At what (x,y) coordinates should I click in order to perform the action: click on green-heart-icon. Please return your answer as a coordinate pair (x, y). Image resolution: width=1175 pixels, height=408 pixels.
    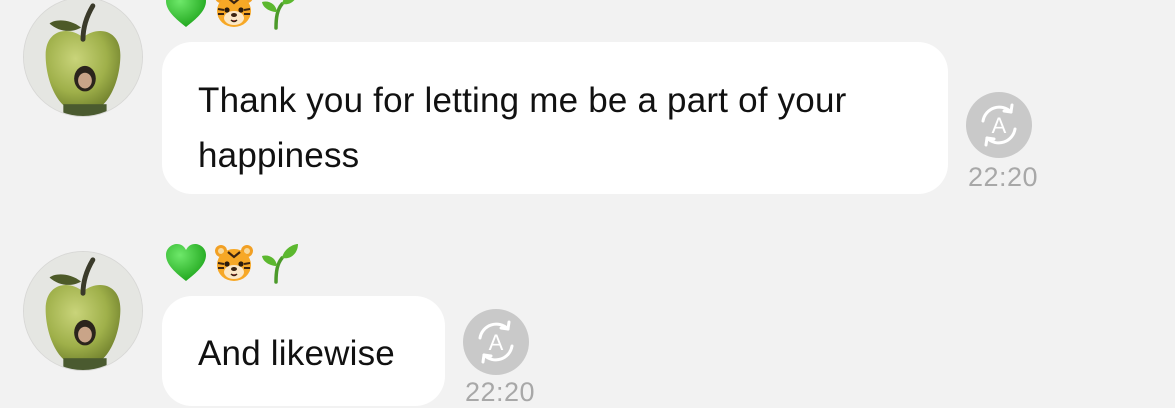
    Looking at the image, I should click on (186, 263).